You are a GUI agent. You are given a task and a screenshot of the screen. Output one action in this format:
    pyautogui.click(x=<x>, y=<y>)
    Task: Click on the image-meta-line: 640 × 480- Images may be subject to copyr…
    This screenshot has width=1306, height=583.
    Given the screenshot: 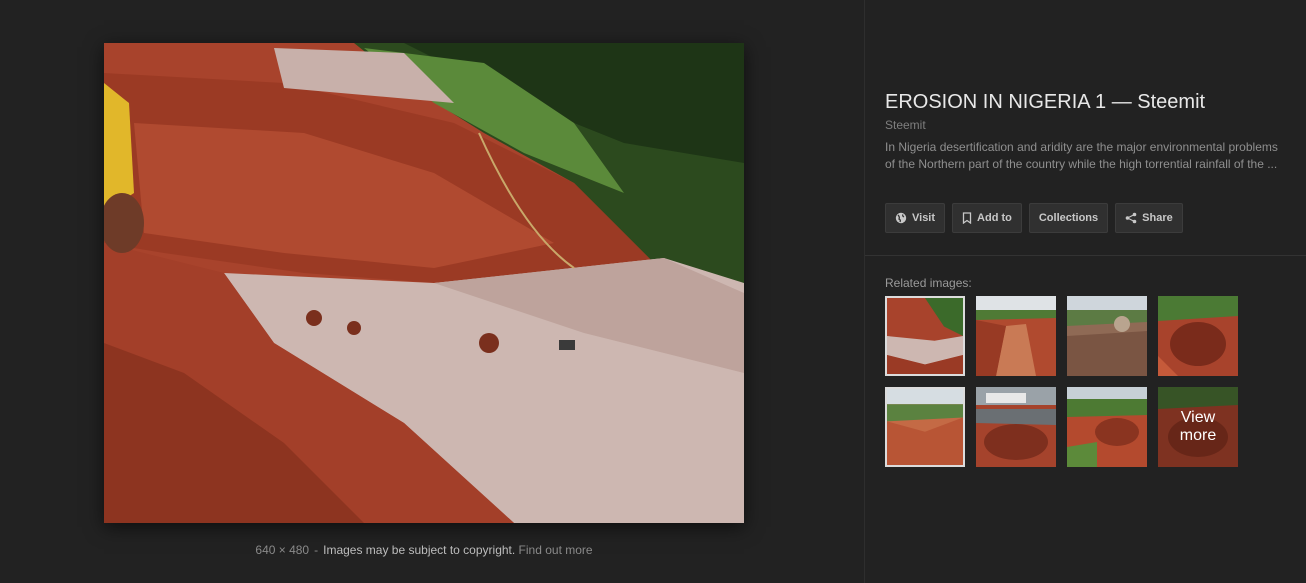 What is the action you would take?
    pyautogui.click(x=424, y=550)
    